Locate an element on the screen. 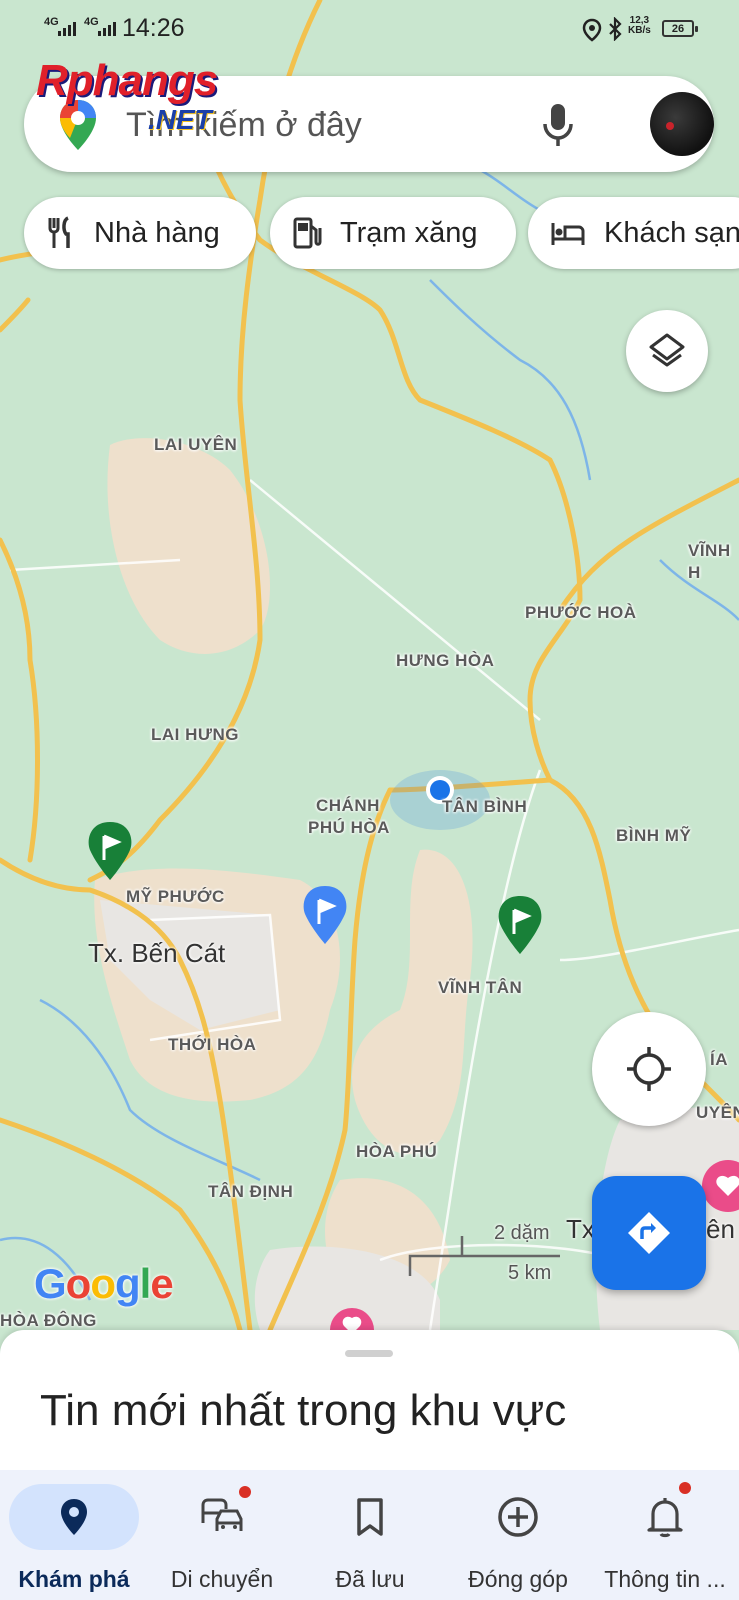 This screenshot has width=739, height=1600. chip-restaurants-label: Nhà hàng is located at coordinates (157, 232).